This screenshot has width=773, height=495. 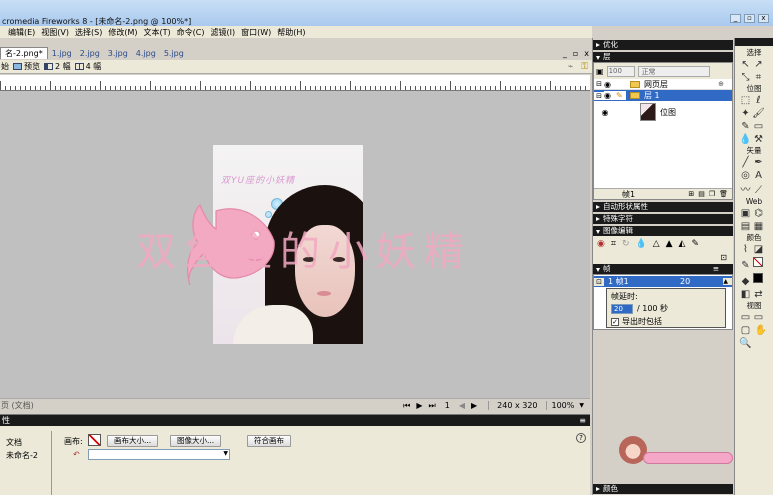 I want to click on tab-original: 始, so click(x=4, y=66).